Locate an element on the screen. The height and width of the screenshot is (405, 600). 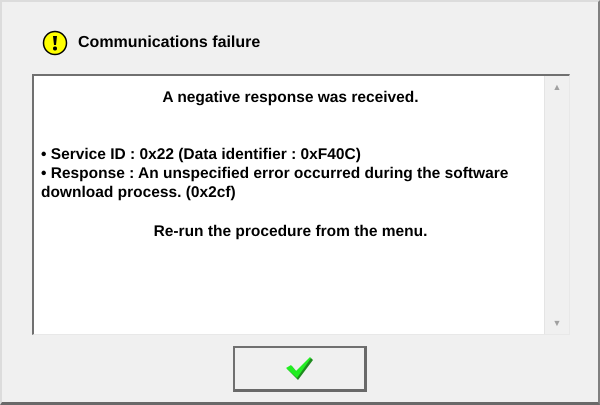
scrollbar: ▲ ▼ is located at coordinates (556, 205).